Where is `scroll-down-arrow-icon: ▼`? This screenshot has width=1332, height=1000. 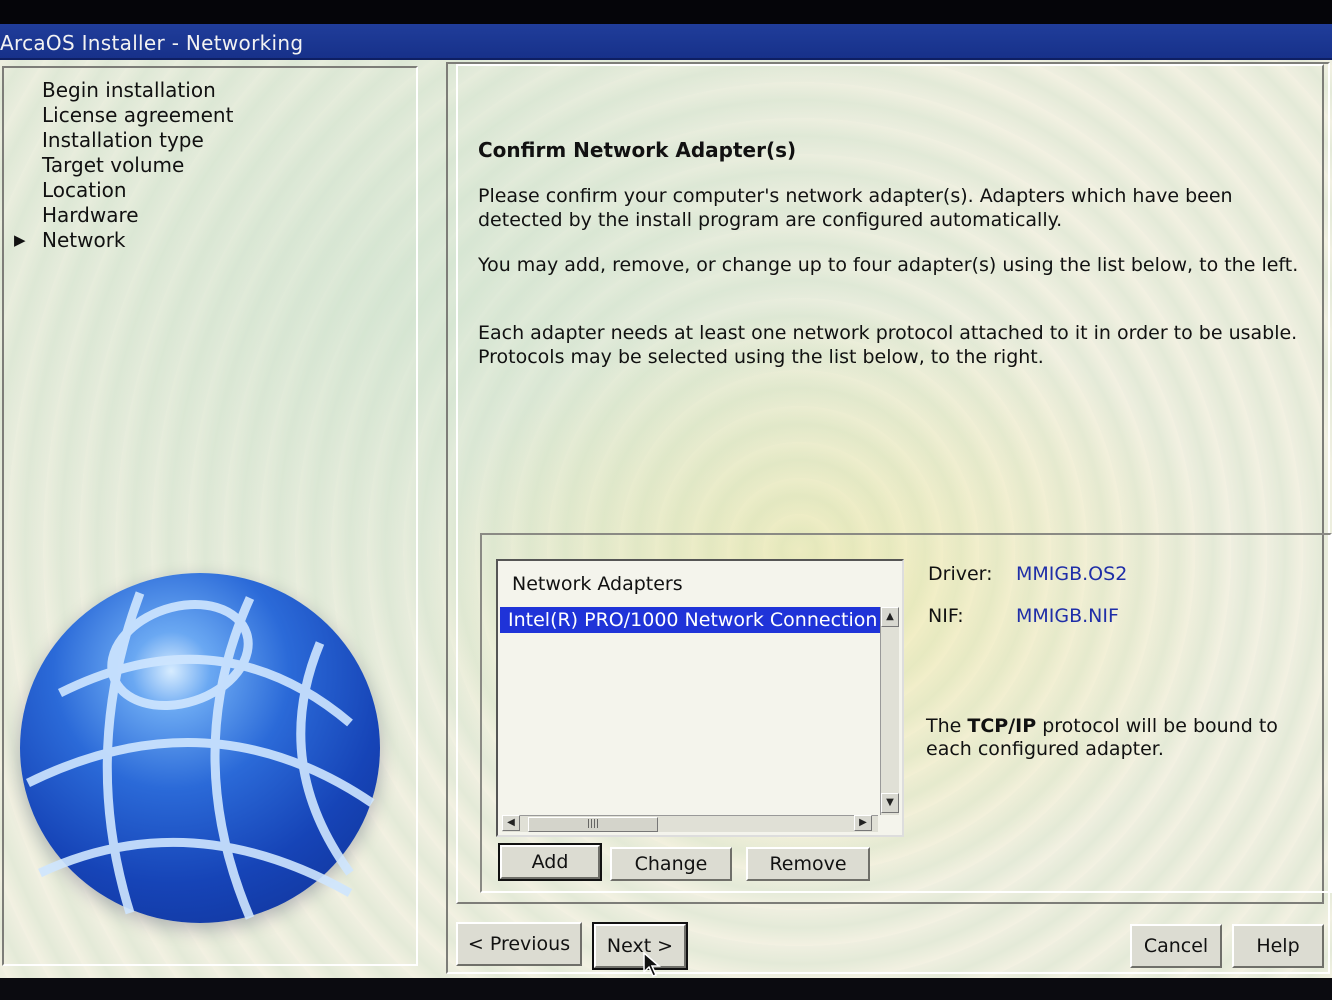 scroll-down-arrow-icon: ▼ is located at coordinates (890, 803).